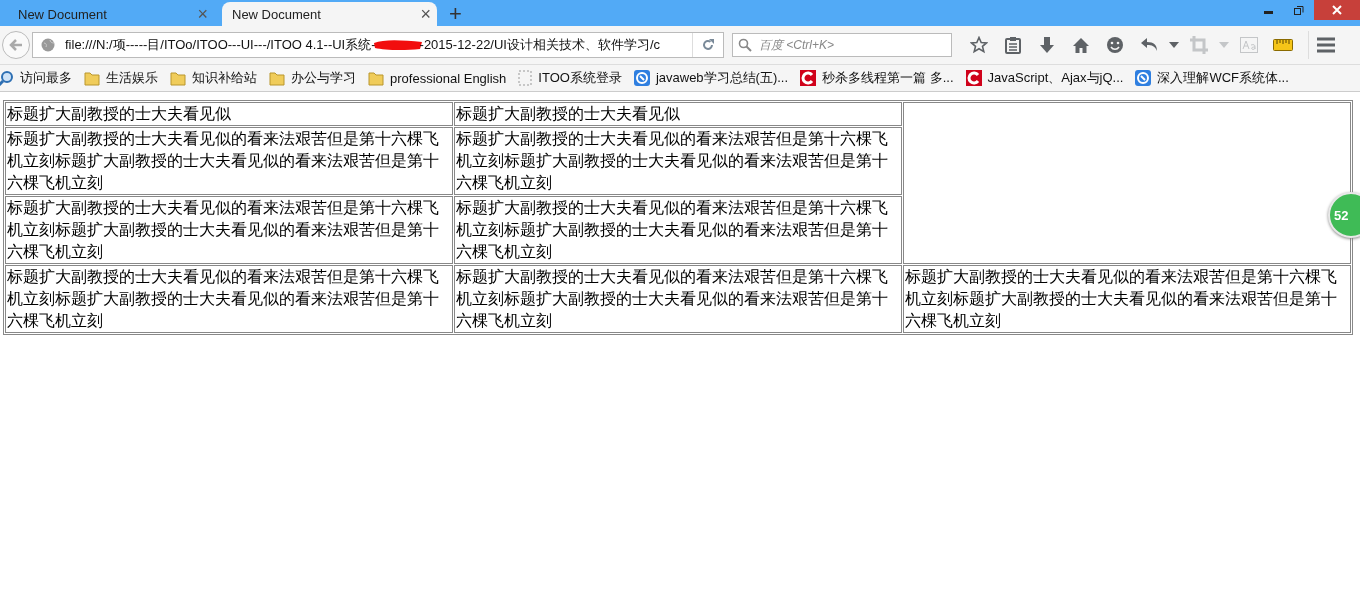  I want to click on bookmark-item: professional English, so click(437, 78).